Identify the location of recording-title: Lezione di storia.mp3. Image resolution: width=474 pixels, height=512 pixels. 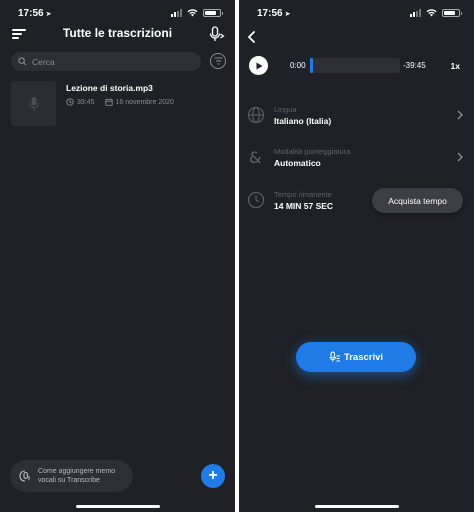
(109, 88).